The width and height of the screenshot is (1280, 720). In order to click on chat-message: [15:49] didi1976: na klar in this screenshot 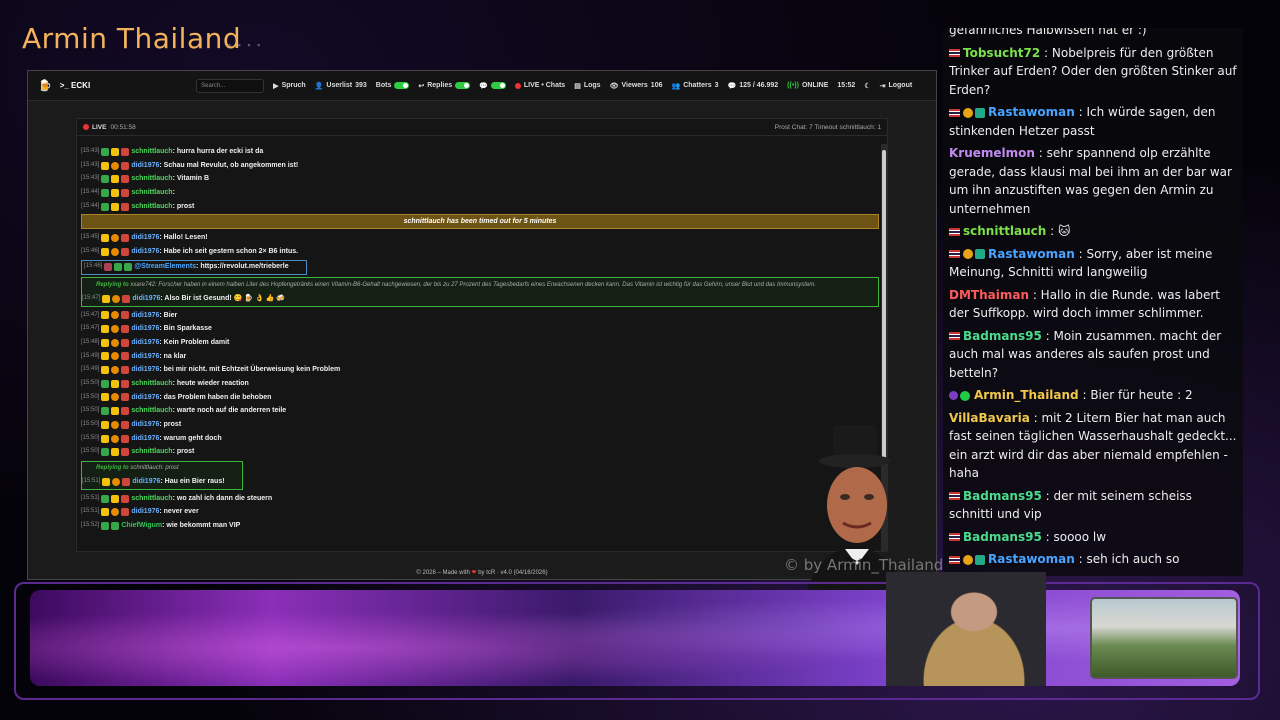, I will do `click(480, 357)`.